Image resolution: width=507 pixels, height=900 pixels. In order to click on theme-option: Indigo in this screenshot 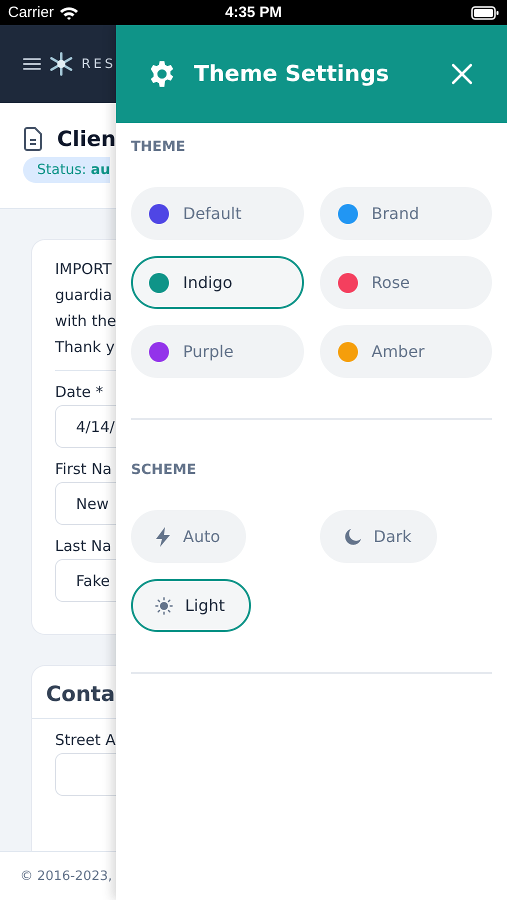, I will do `click(217, 282)`.